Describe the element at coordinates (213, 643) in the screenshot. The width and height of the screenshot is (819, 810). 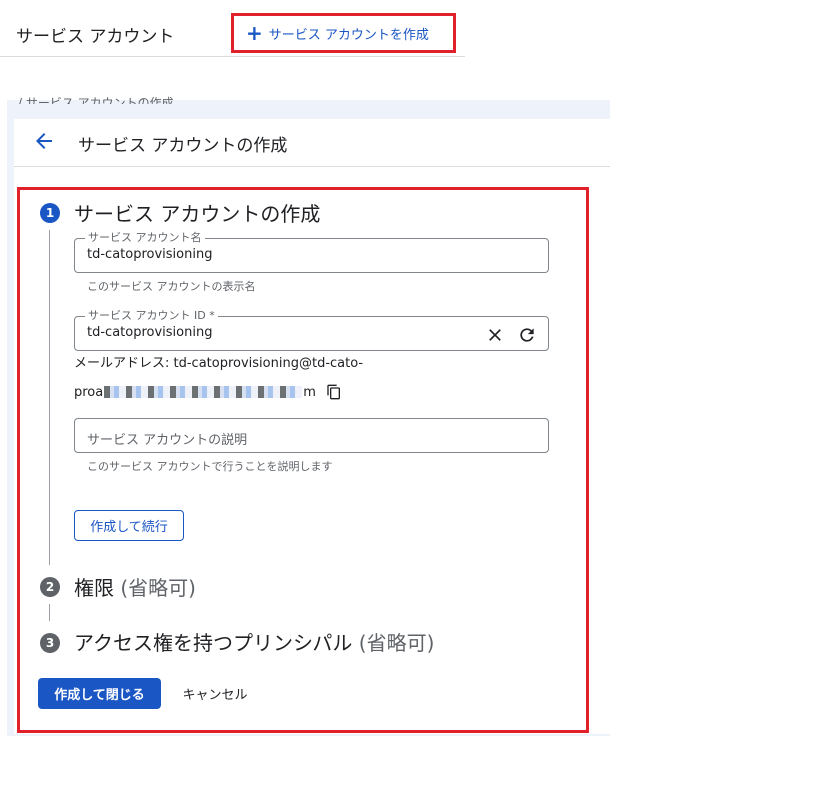
I see `step-3-label: アクセス権を持つプリンシパル` at that location.